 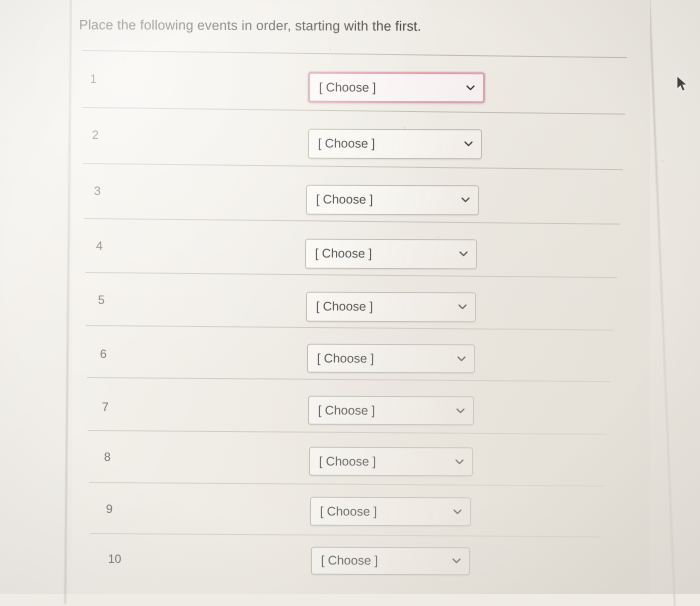 I want to click on row-number: 3, so click(x=97, y=191).